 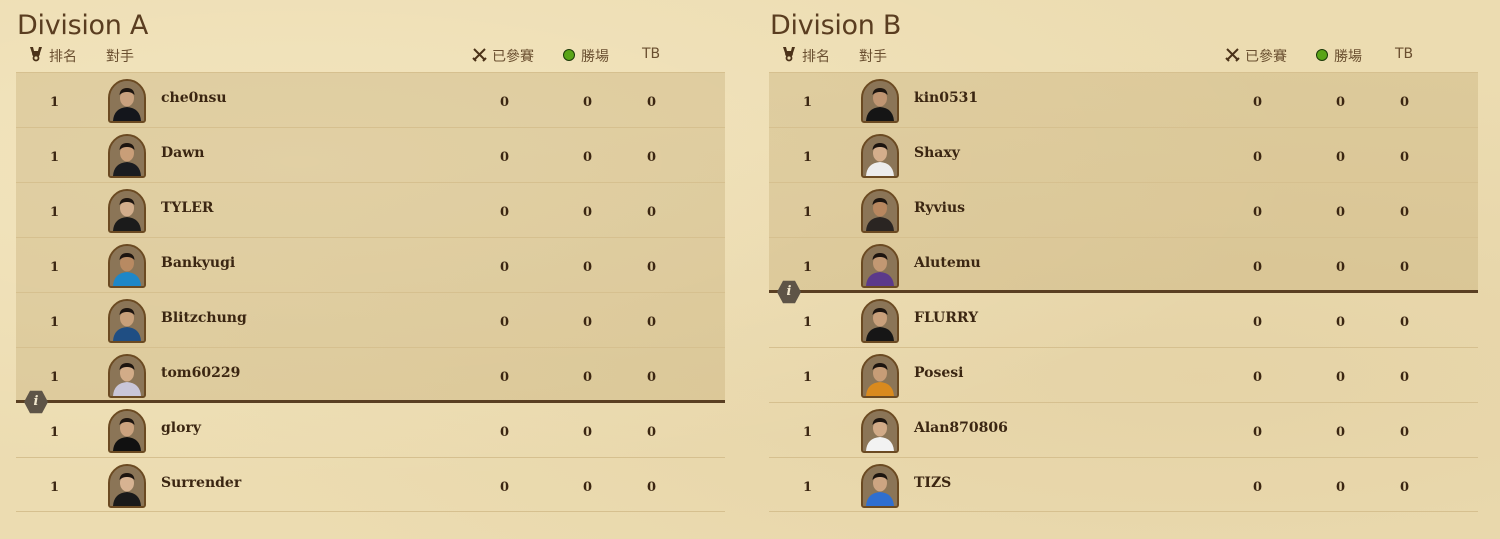 I want to click on player-name: Blitzchung, so click(x=204, y=318).